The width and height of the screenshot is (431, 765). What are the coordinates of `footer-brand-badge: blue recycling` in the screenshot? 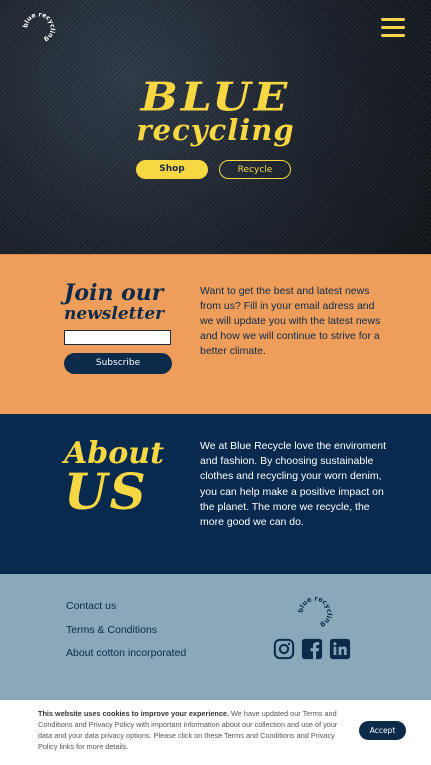 It's located at (315, 612).